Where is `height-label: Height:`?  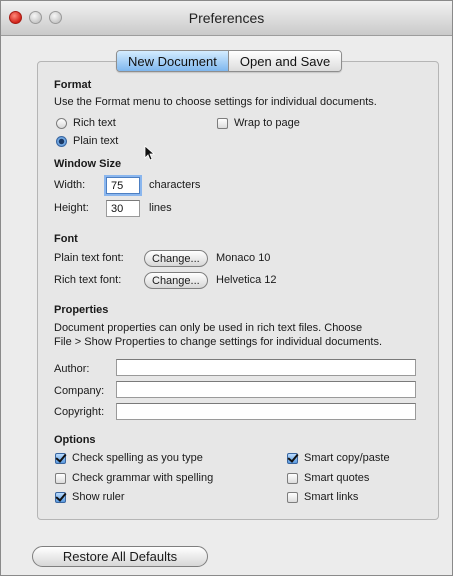 height-label: Height: is located at coordinates (71, 208).